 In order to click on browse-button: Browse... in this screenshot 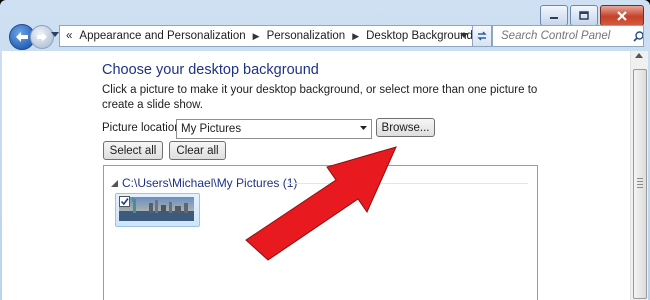, I will do `click(405, 127)`.